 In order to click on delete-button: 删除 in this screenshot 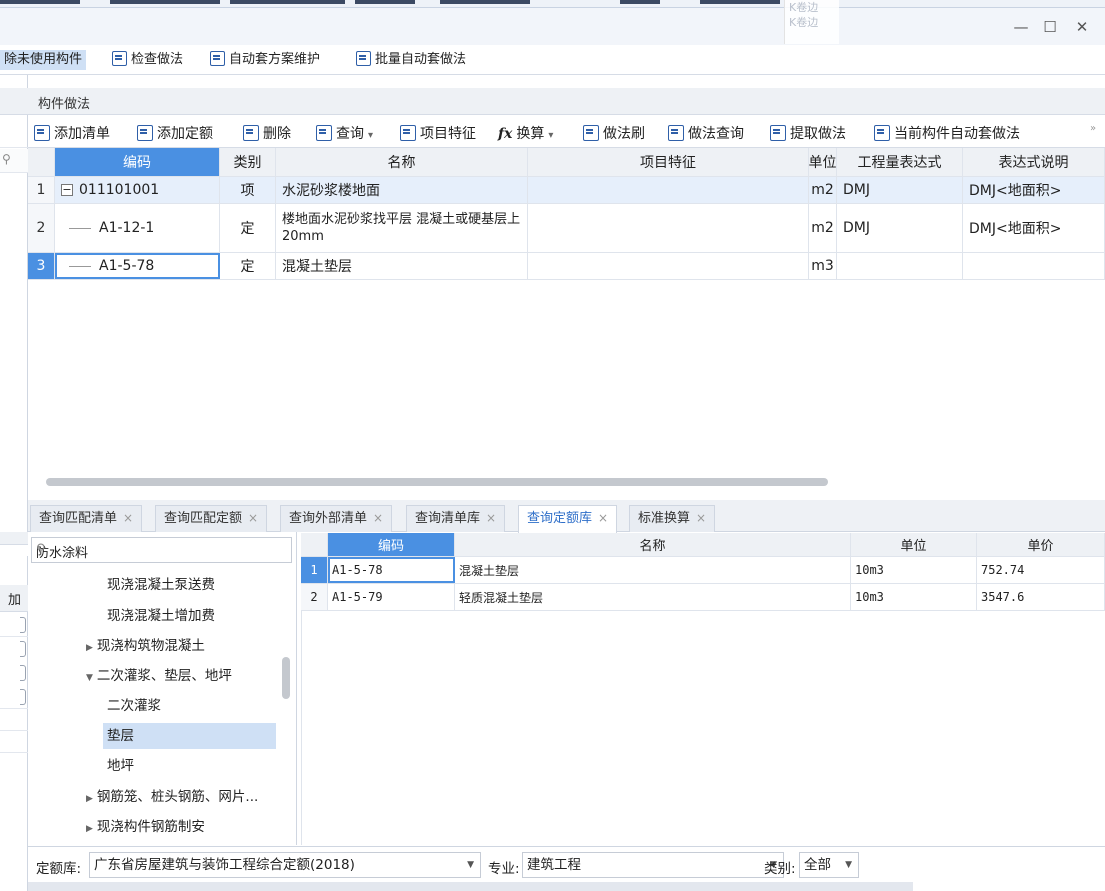, I will do `click(267, 133)`.